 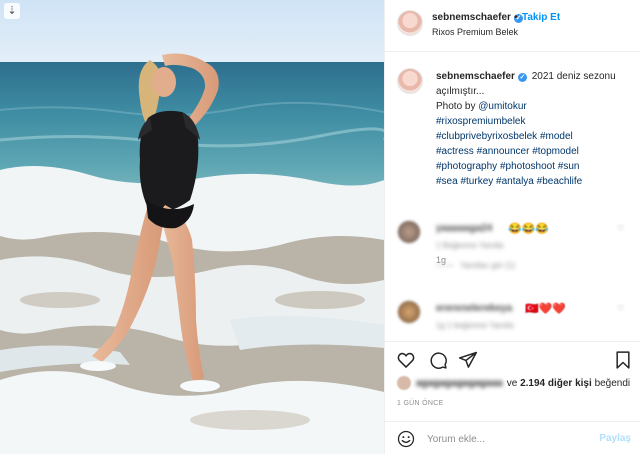 I want to click on likes-connector: ve, so click(x=512, y=383).